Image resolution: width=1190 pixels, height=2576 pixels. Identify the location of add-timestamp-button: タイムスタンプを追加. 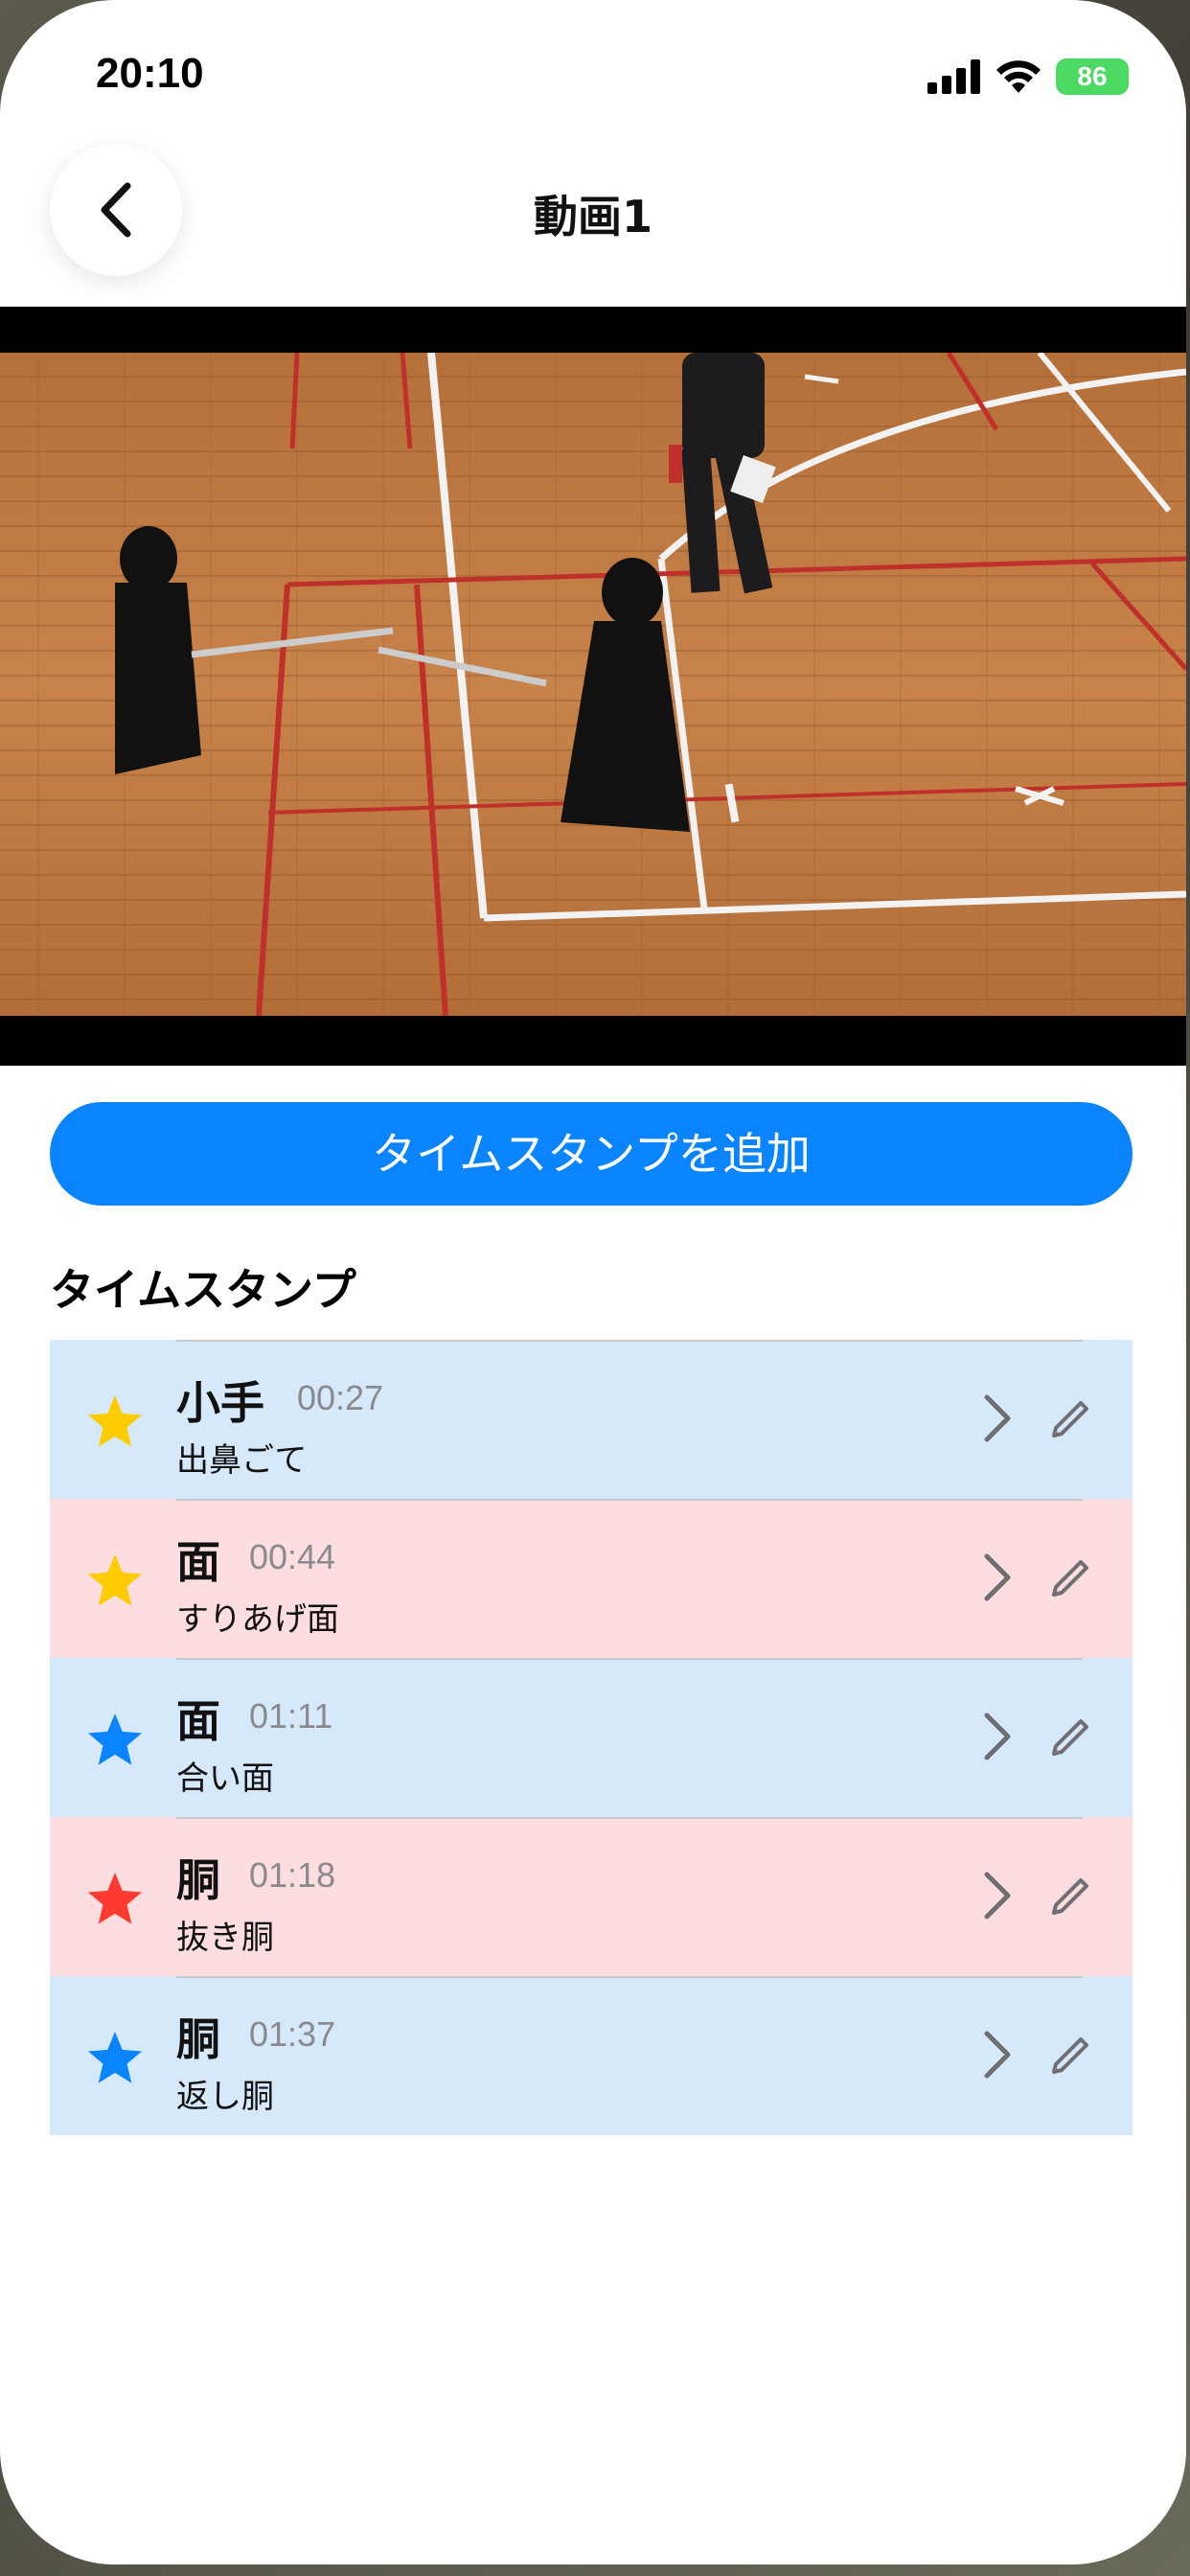
(591, 1154).